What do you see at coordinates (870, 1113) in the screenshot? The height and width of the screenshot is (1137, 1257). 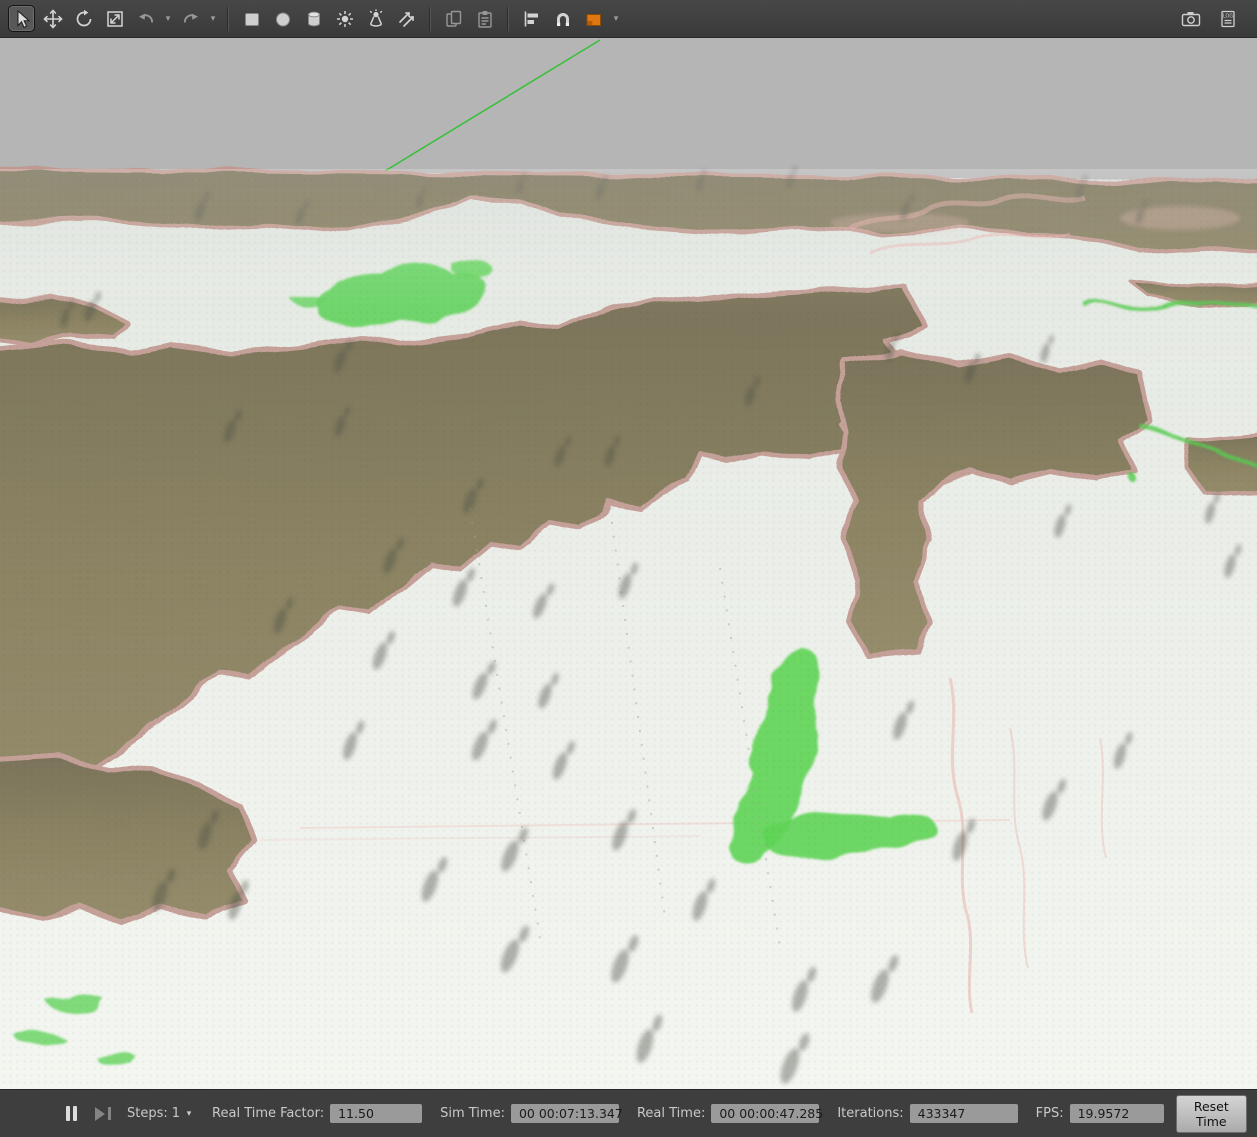 I see `iterations-label: Iterations:` at bounding box center [870, 1113].